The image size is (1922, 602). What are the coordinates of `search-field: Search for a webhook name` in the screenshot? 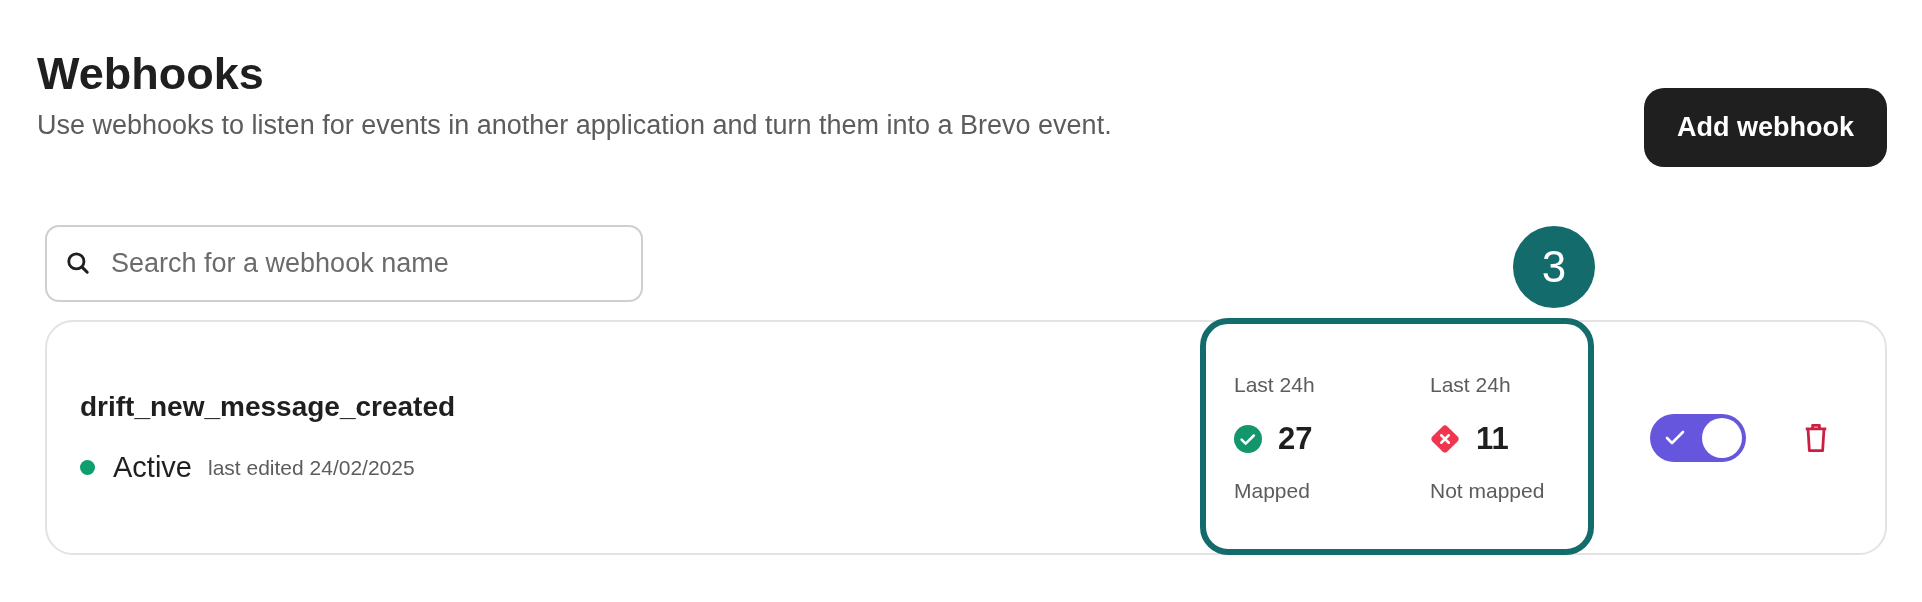 It's located at (344, 263).